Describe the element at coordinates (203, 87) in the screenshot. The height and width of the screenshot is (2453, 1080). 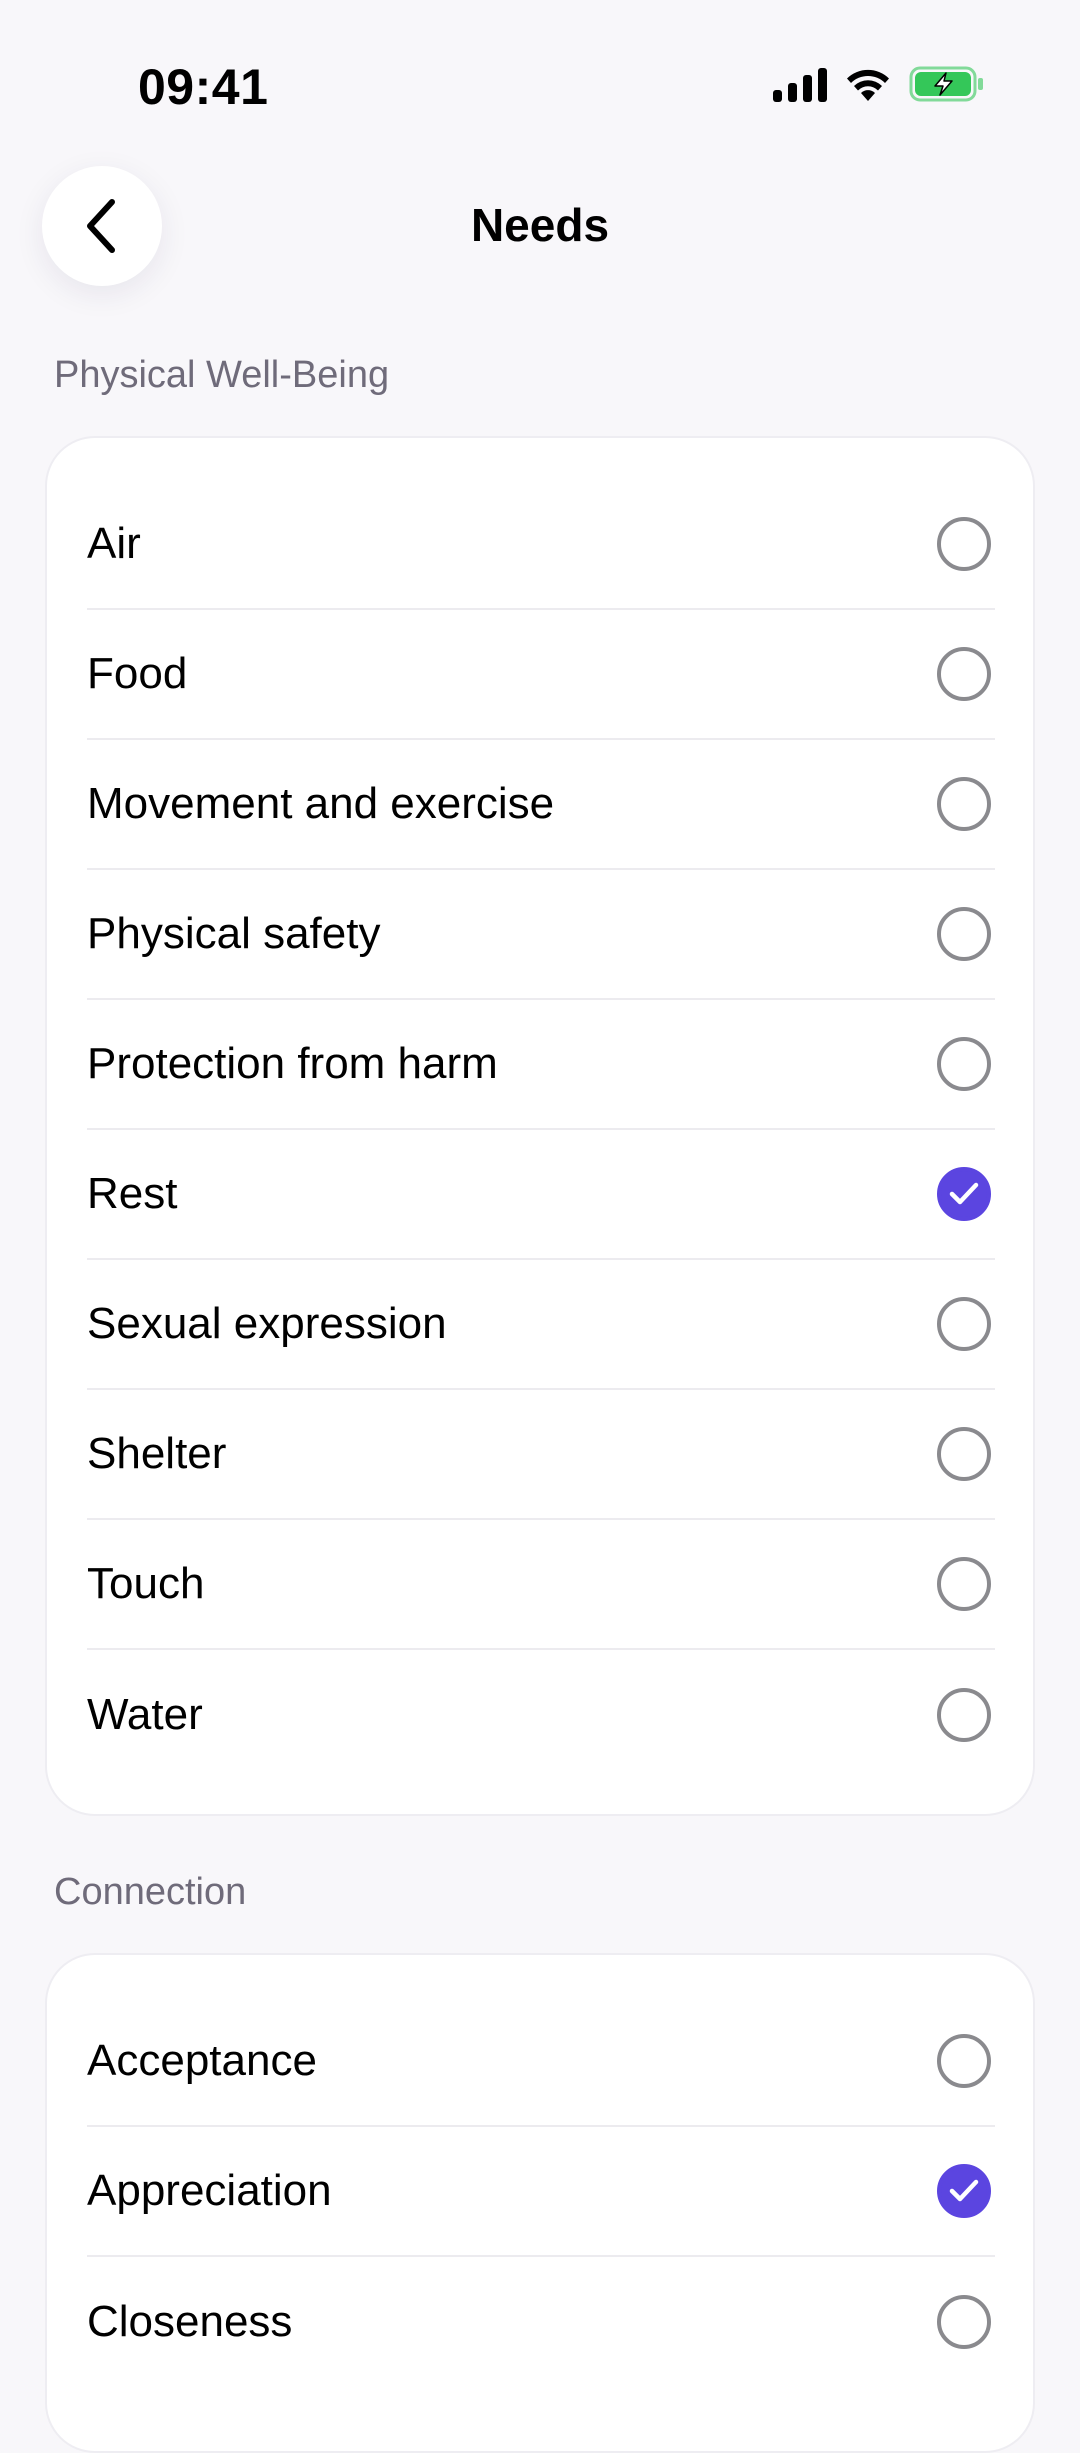
I see `status-time: 09:41` at that location.